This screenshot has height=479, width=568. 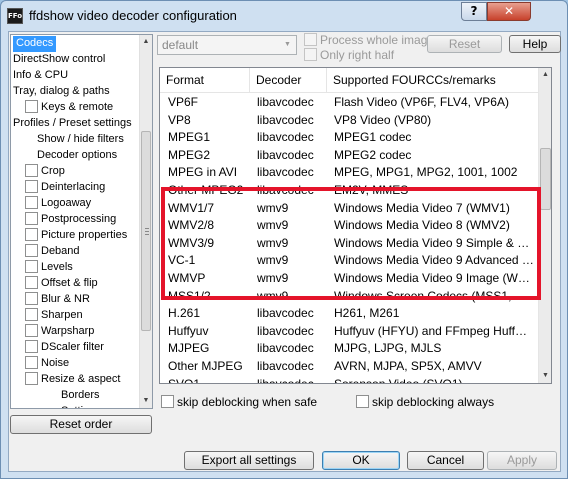 I want to click on reset-order-button: Reset order, so click(x=81, y=424).